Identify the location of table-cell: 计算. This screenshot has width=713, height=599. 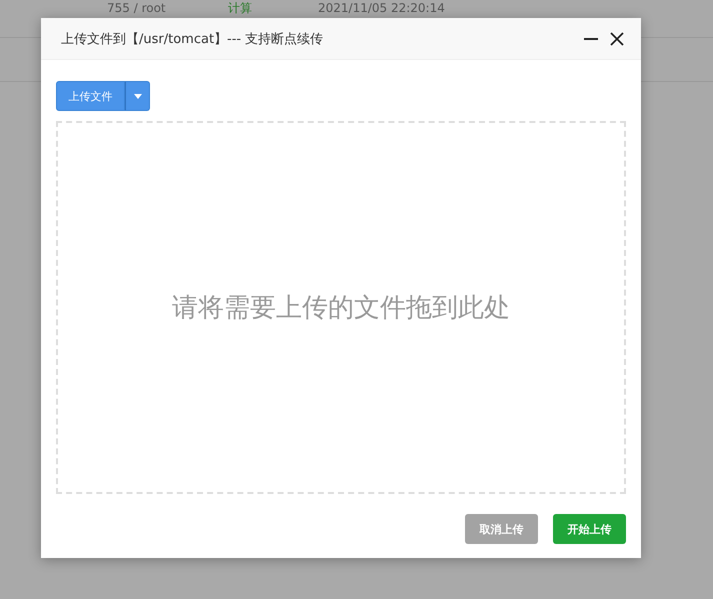
(240, 8).